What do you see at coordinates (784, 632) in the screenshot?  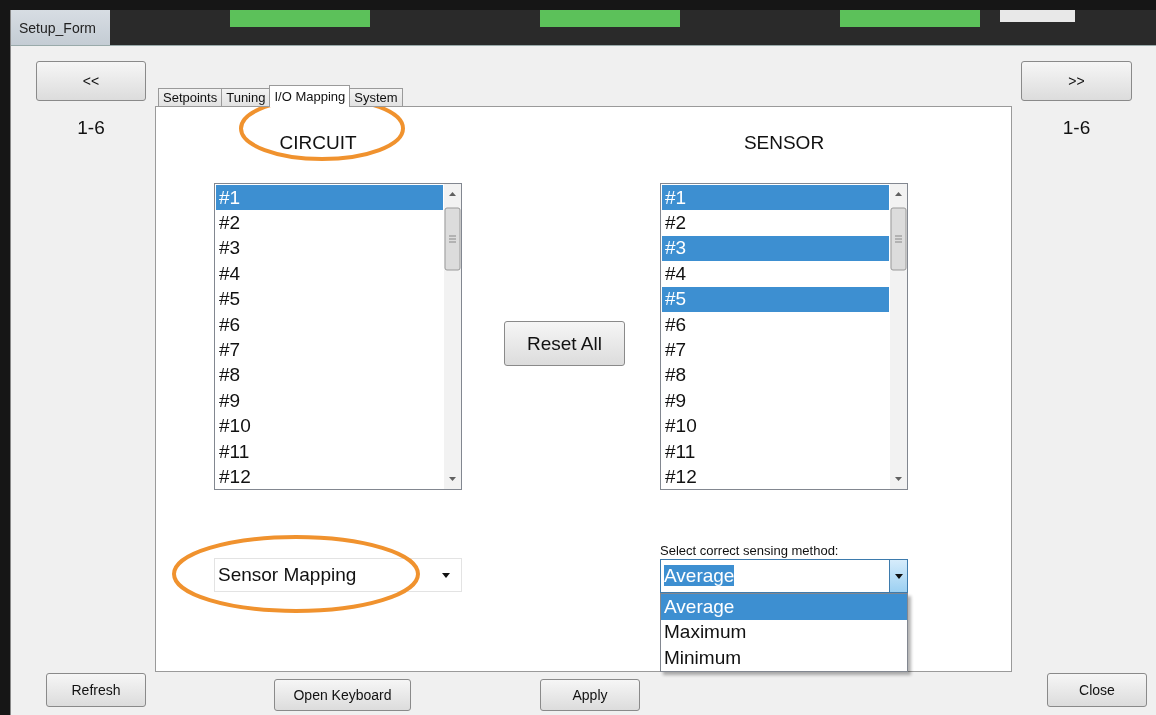 I see `dropdown-option: Maximum` at bounding box center [784, 632].